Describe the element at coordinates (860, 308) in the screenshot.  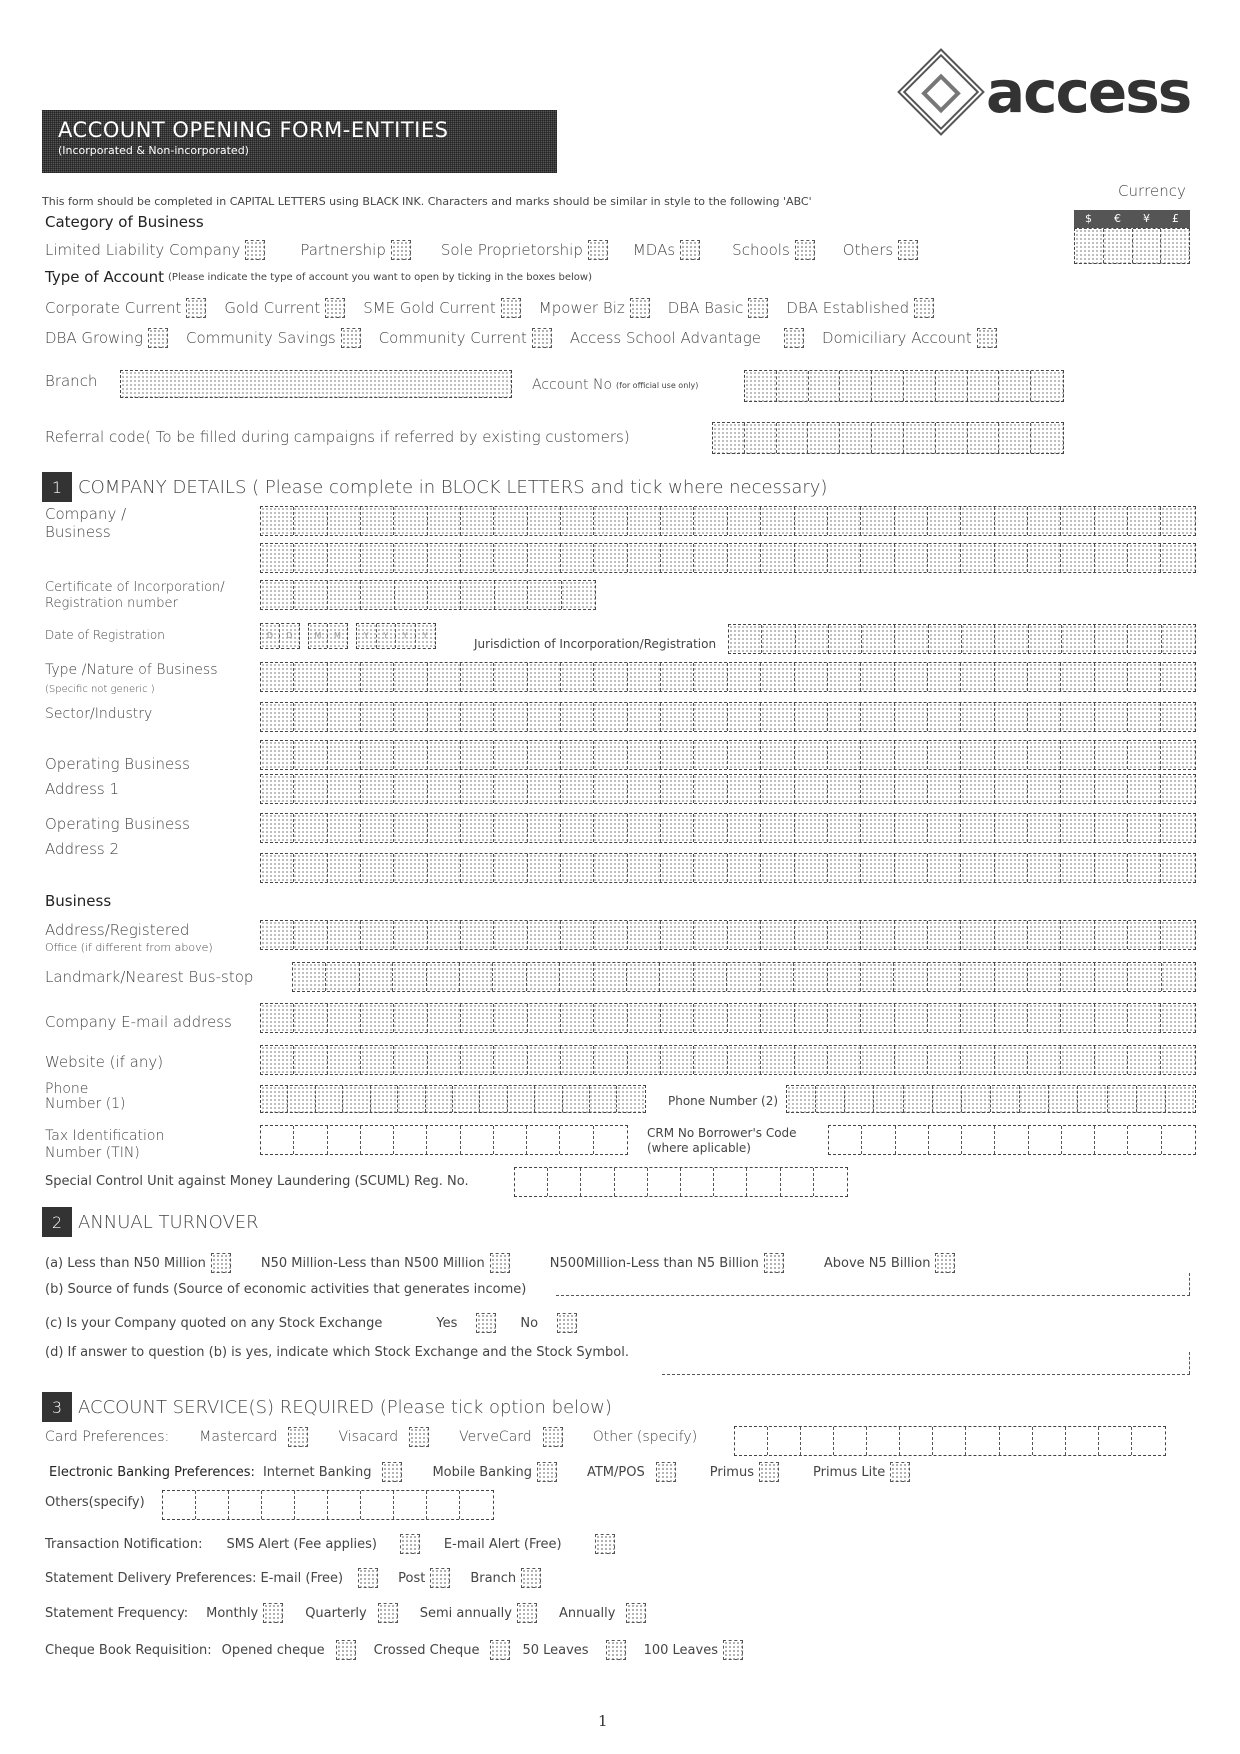
I see `acct-dba-established: DBA Established` at that location.